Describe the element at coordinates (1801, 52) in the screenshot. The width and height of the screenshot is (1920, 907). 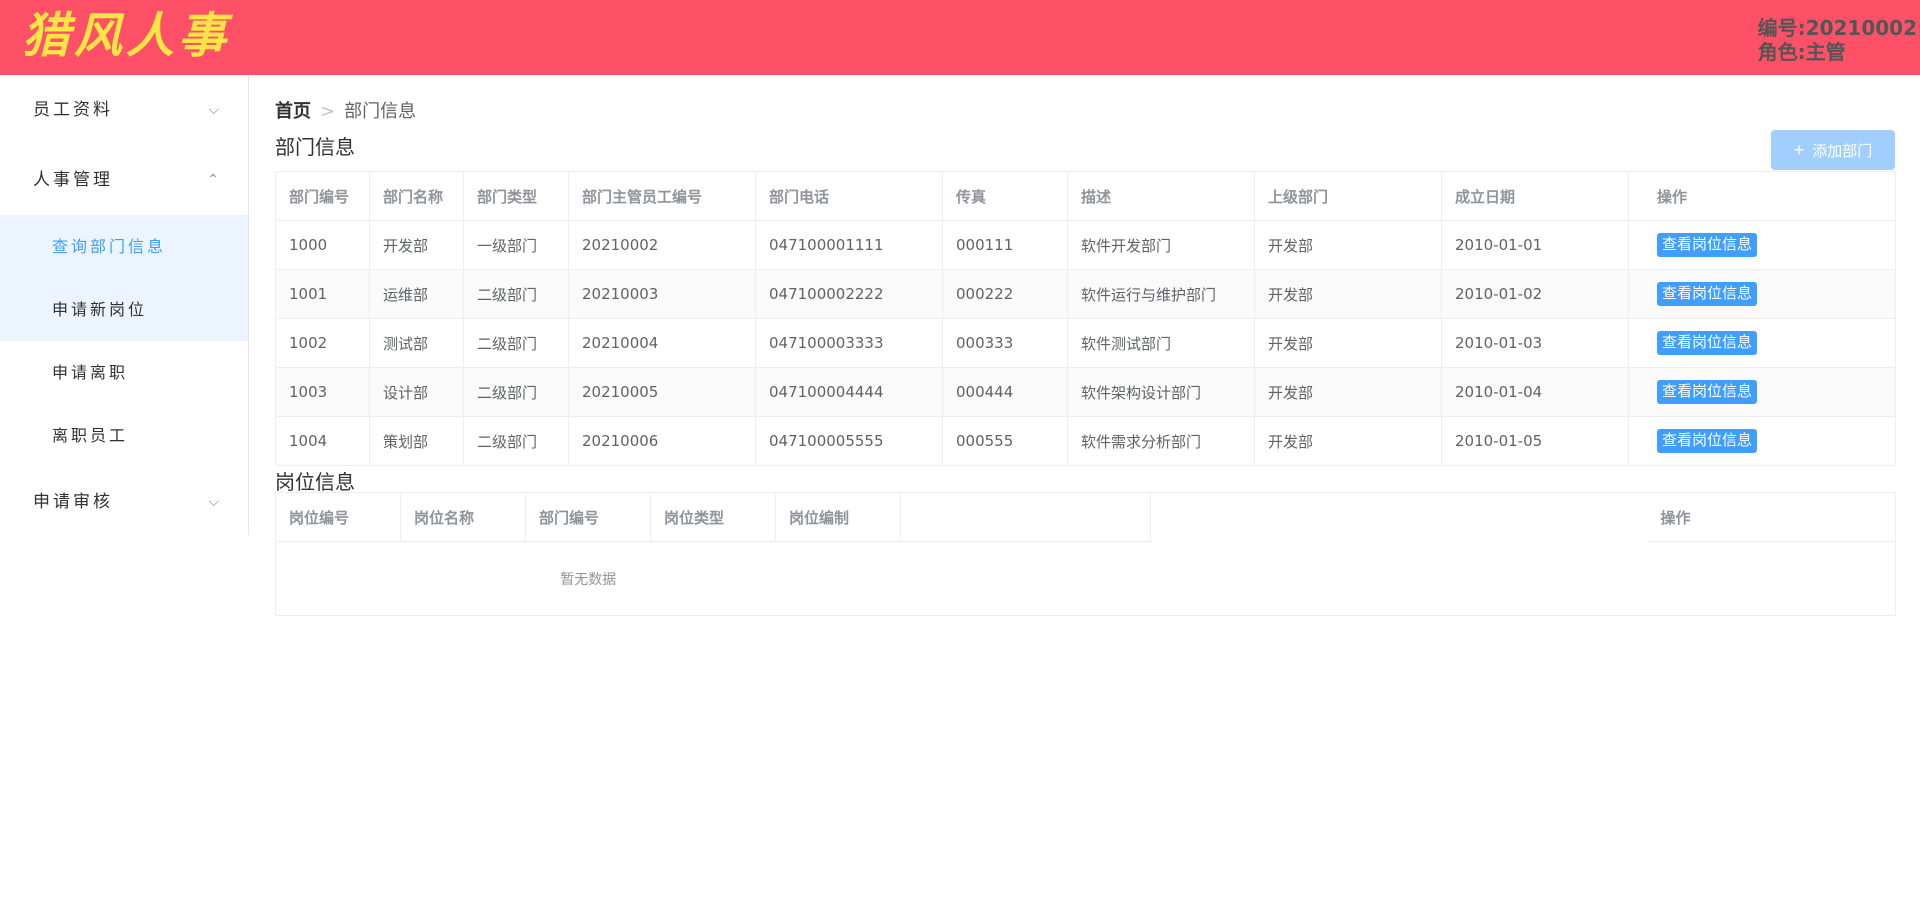
I see `user-role: 角色:主管` at that location.